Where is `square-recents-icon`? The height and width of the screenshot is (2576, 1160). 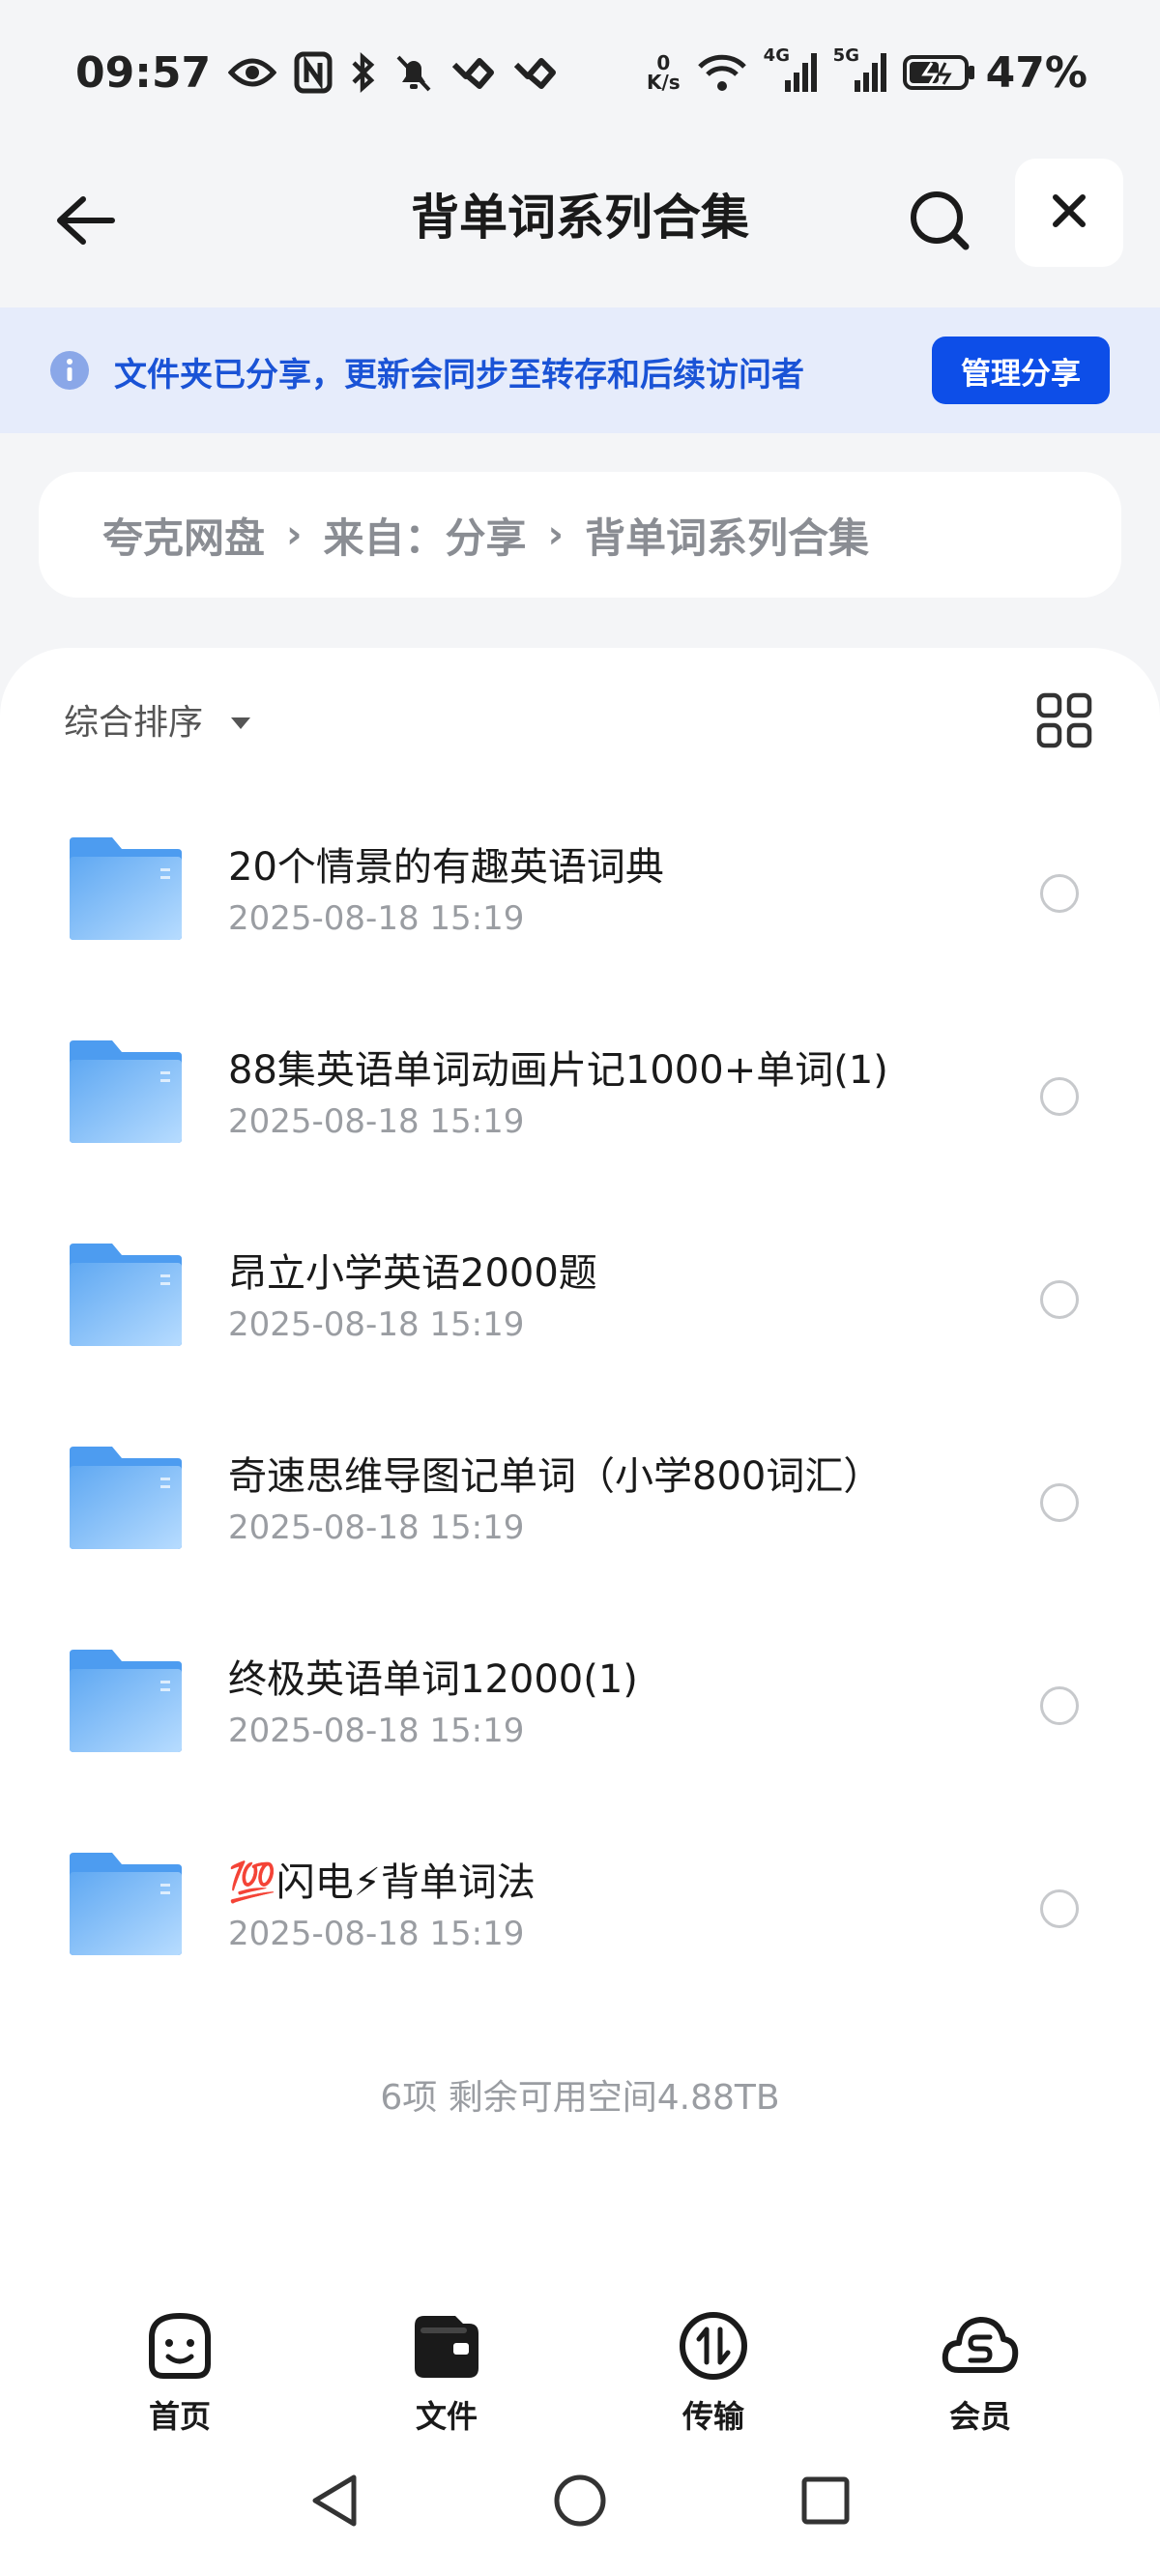 square-recents-icon is located at coordinates (826, 2503).